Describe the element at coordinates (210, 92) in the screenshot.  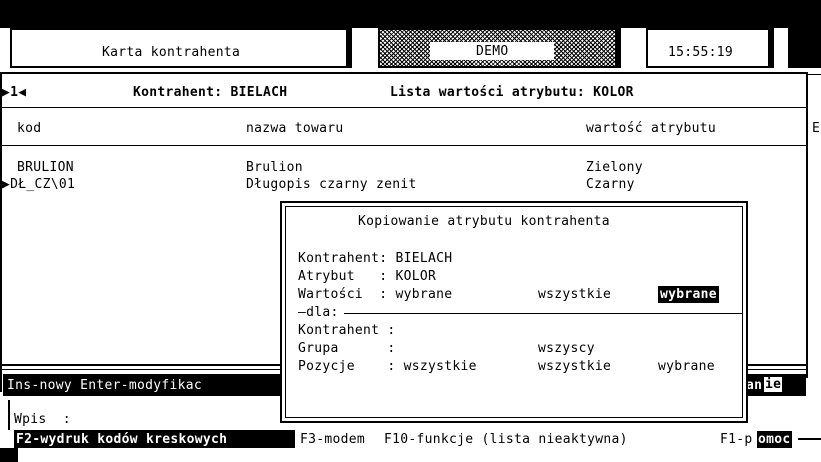
I see `contractor-label: Kontrahent: BIELACH` at that location.